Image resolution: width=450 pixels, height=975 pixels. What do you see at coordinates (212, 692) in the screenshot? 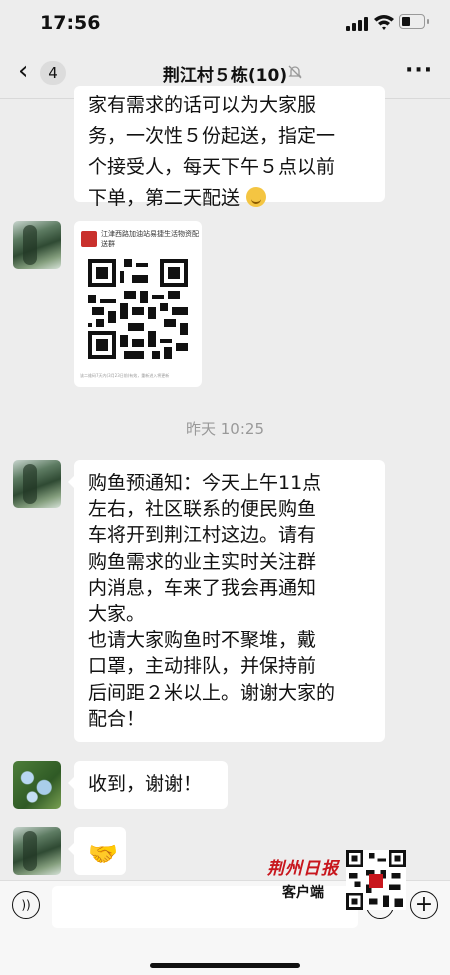
I see `message-line: 后间距２米以上。谢谢大家的` at bounding box center [212, 692].